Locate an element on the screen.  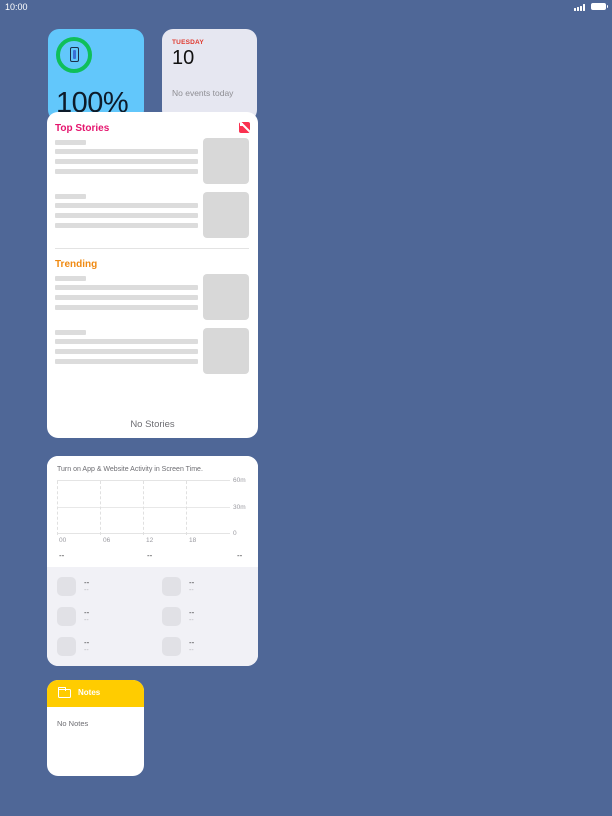
calendar-events-text: No events today is located at coordinates (203, 93).